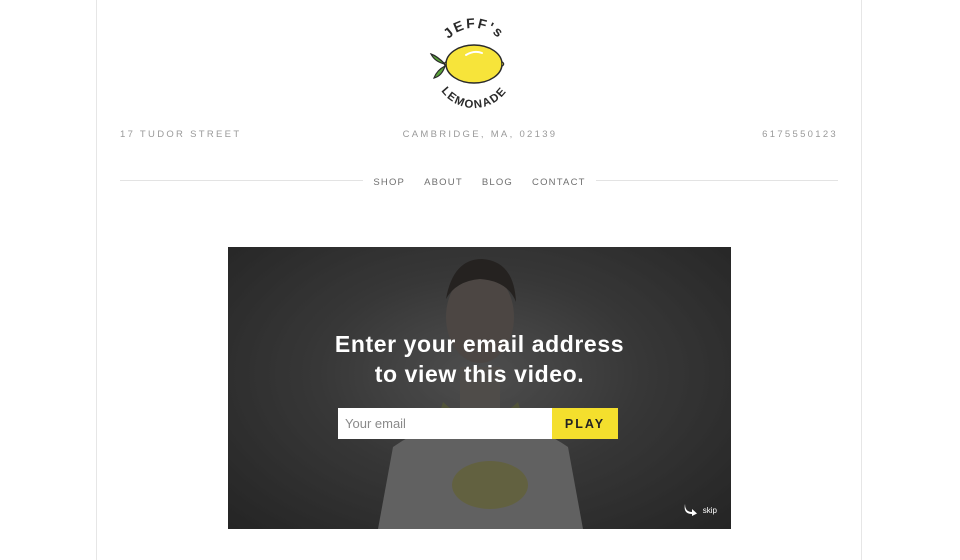 Image resolution: width=960 pixels, height=560 pixels. What do you see at coordinates (479, 374) in the screenshot?
I see `headline-line-2: to view this video.` at bounding box center [479, 374].